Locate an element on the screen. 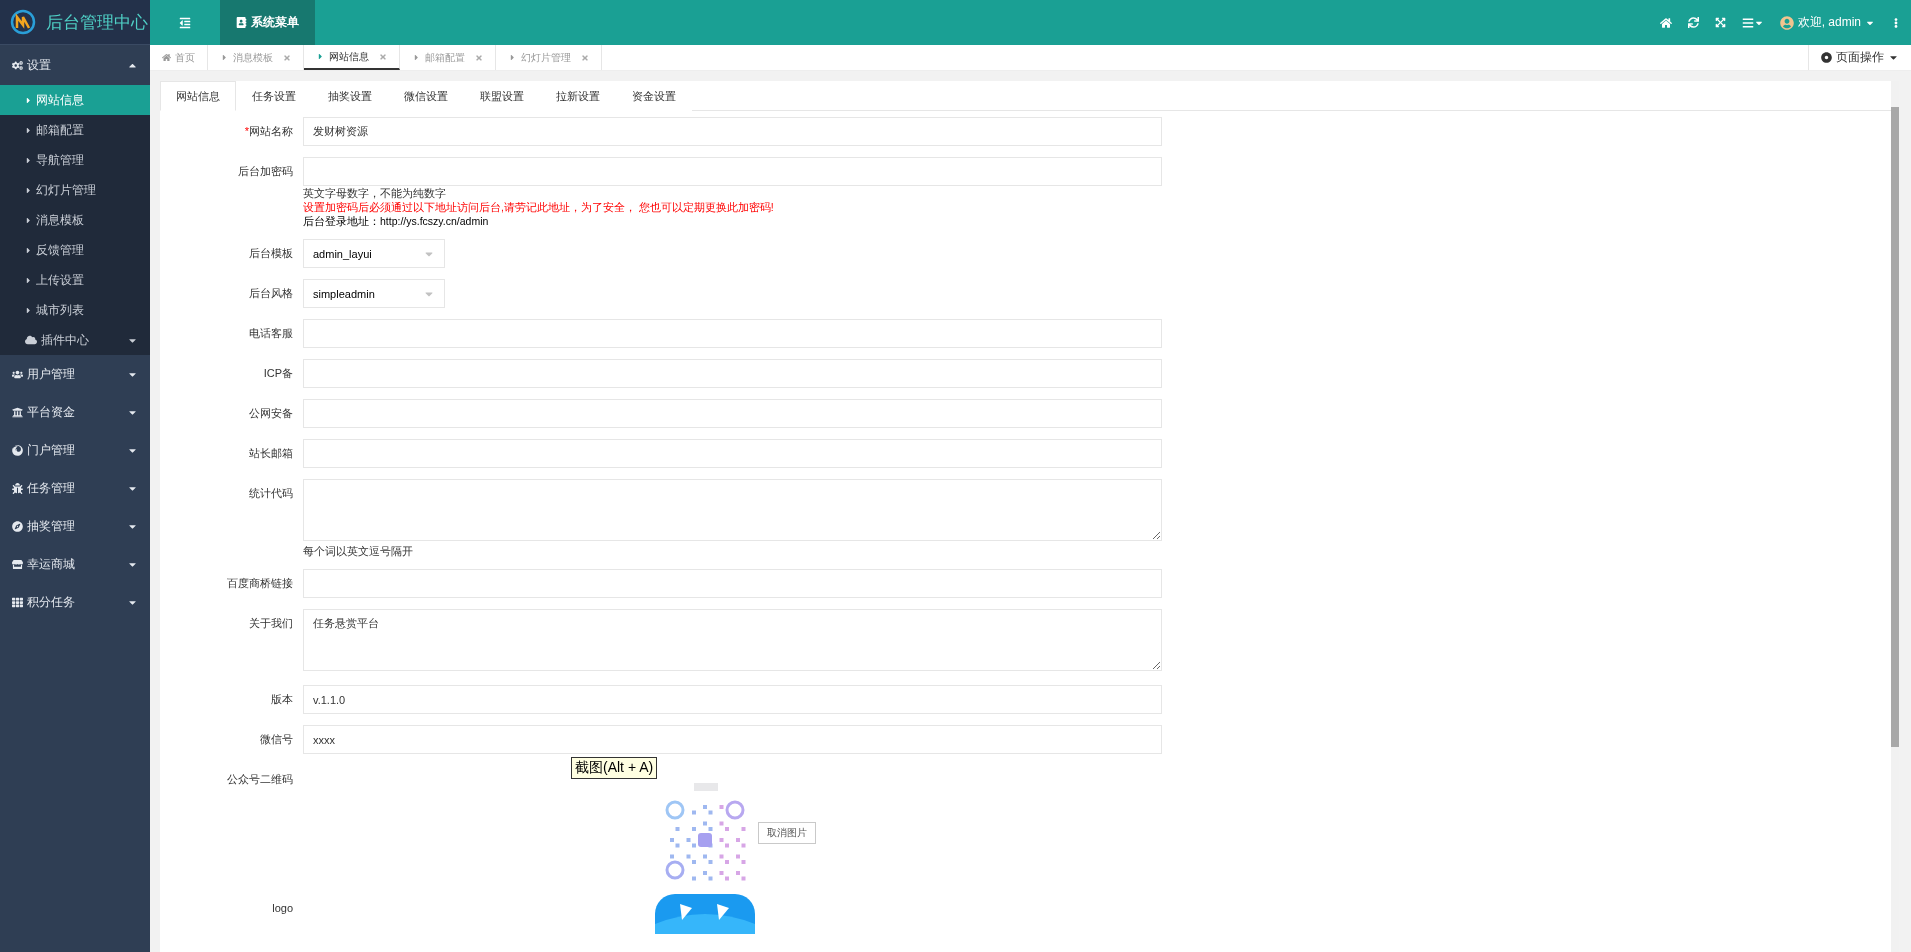 The width and height of the screenshot is (1911, 952). logo-icon is located at coordinates (23, 22).